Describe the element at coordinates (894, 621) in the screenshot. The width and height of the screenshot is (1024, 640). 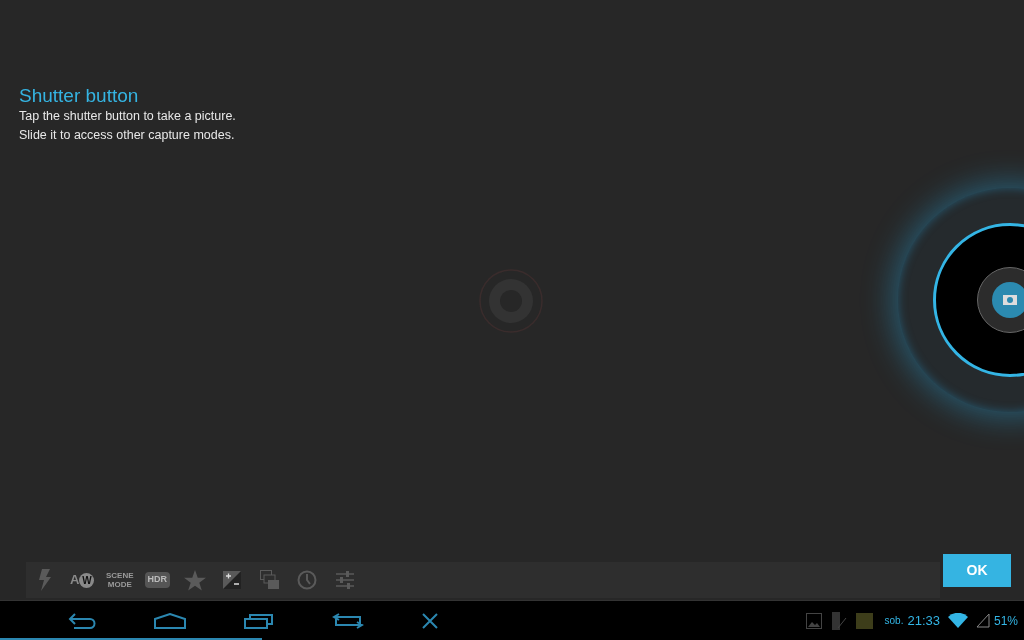
I see `day-label: sob.` at that location.